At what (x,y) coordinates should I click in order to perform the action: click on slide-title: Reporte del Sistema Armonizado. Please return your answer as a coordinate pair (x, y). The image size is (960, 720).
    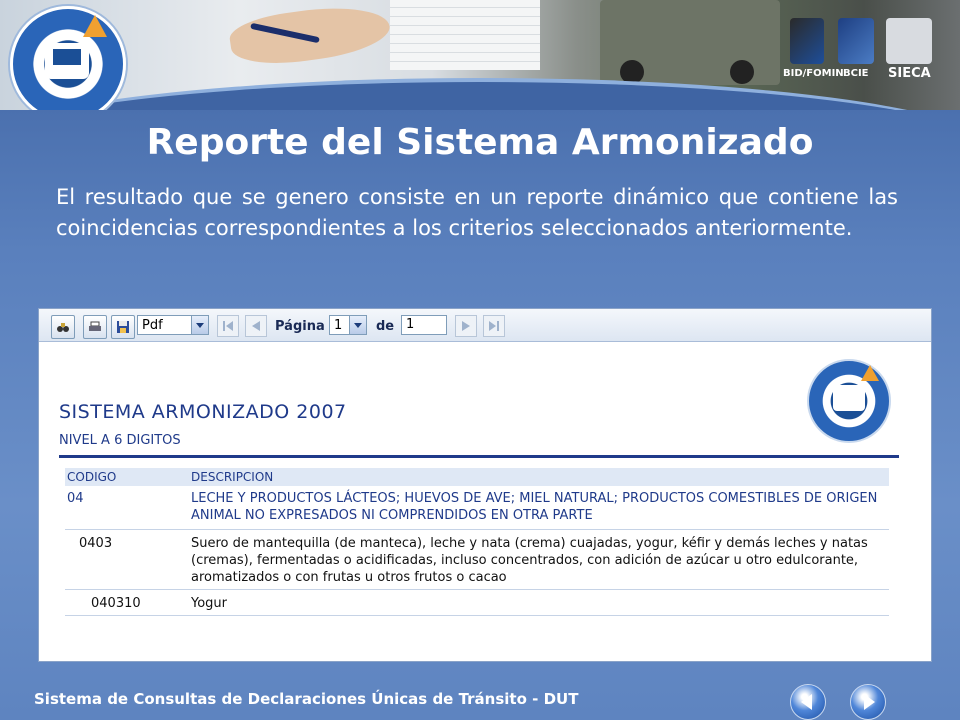
    Looking at the image, I should click on (480, 142).